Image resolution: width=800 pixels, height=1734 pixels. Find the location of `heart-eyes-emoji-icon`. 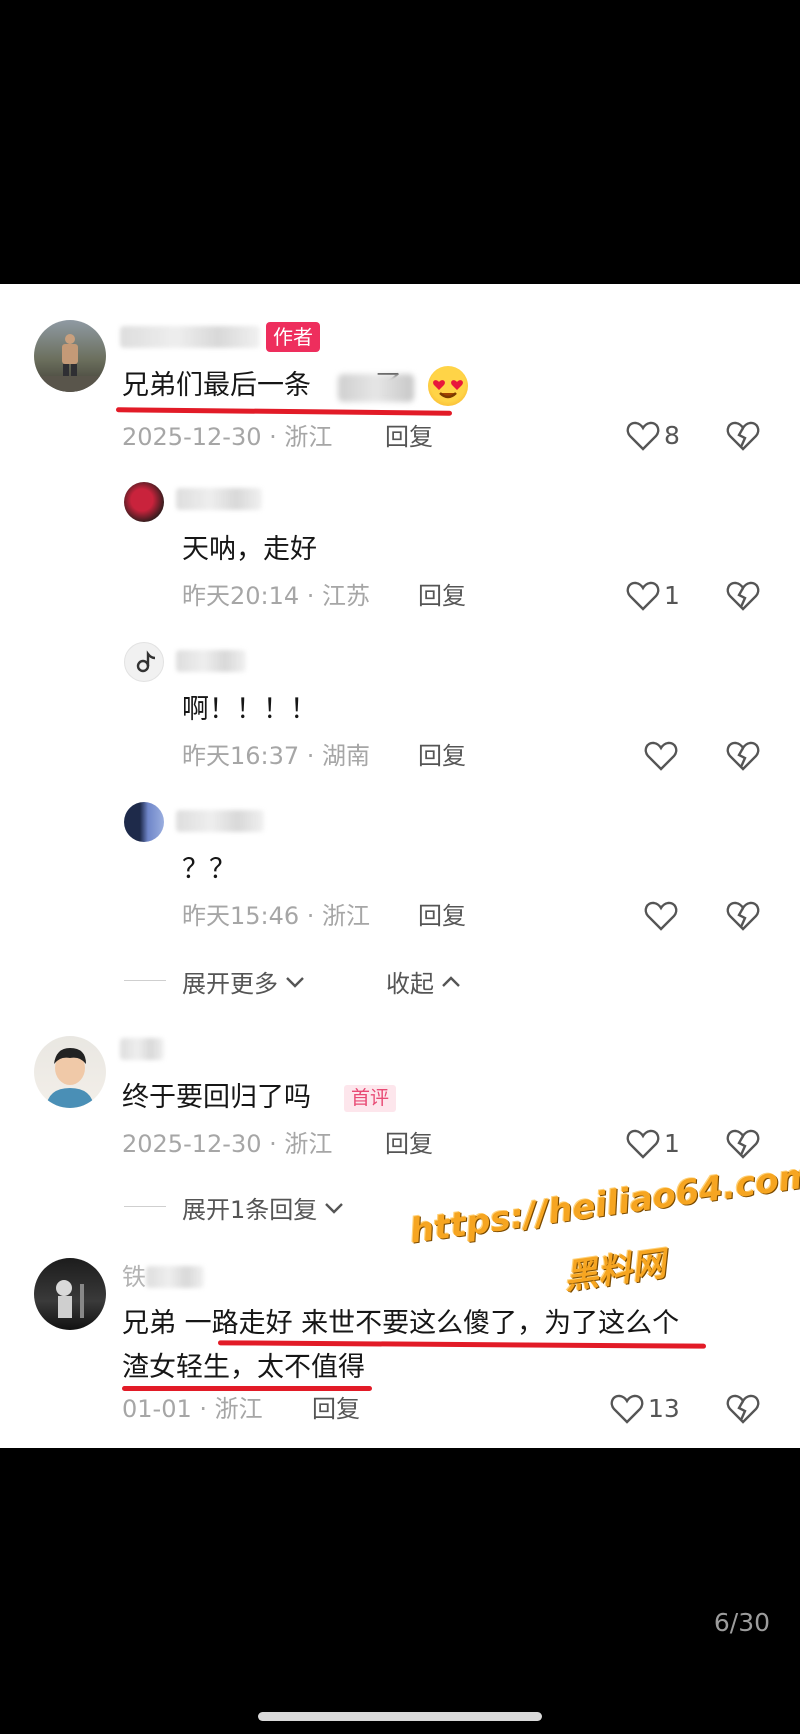

heart-eyes-emoji-icon is located at coordinates (448, 386).